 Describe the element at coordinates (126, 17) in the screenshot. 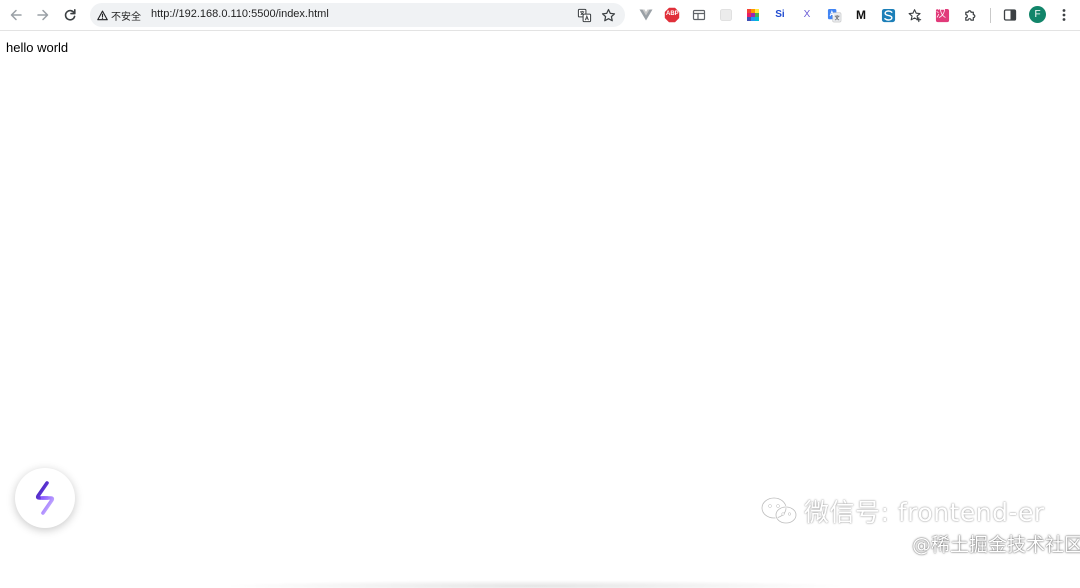

I see `security-label: 不安全` at that location.